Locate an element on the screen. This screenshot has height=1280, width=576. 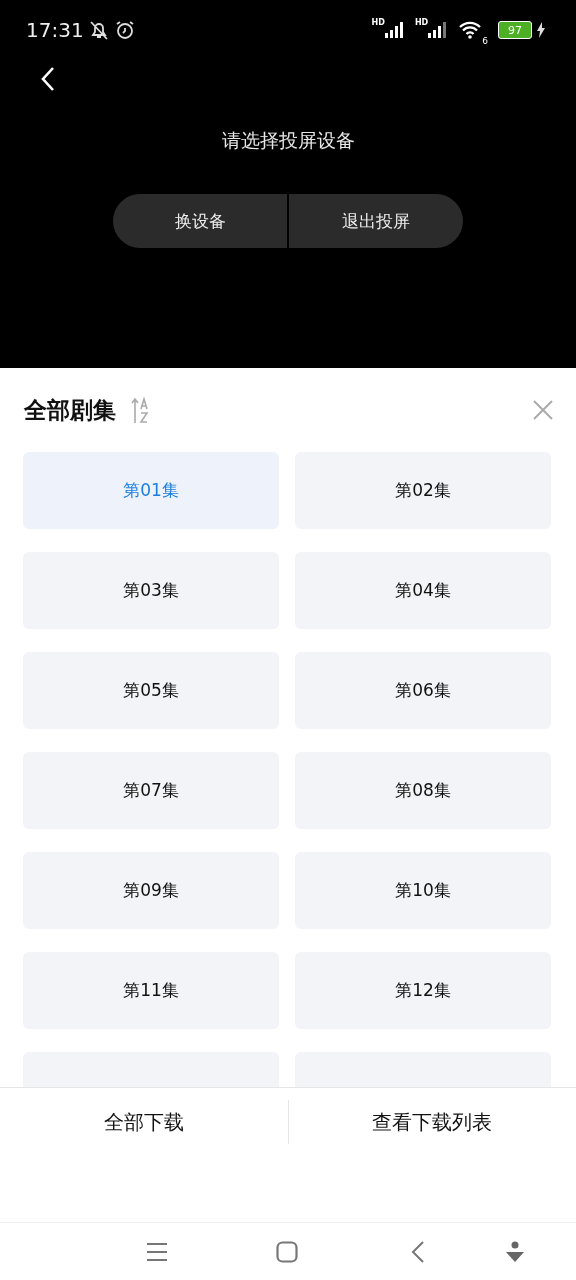
menu-icon is located at coordinates (157, 1251).